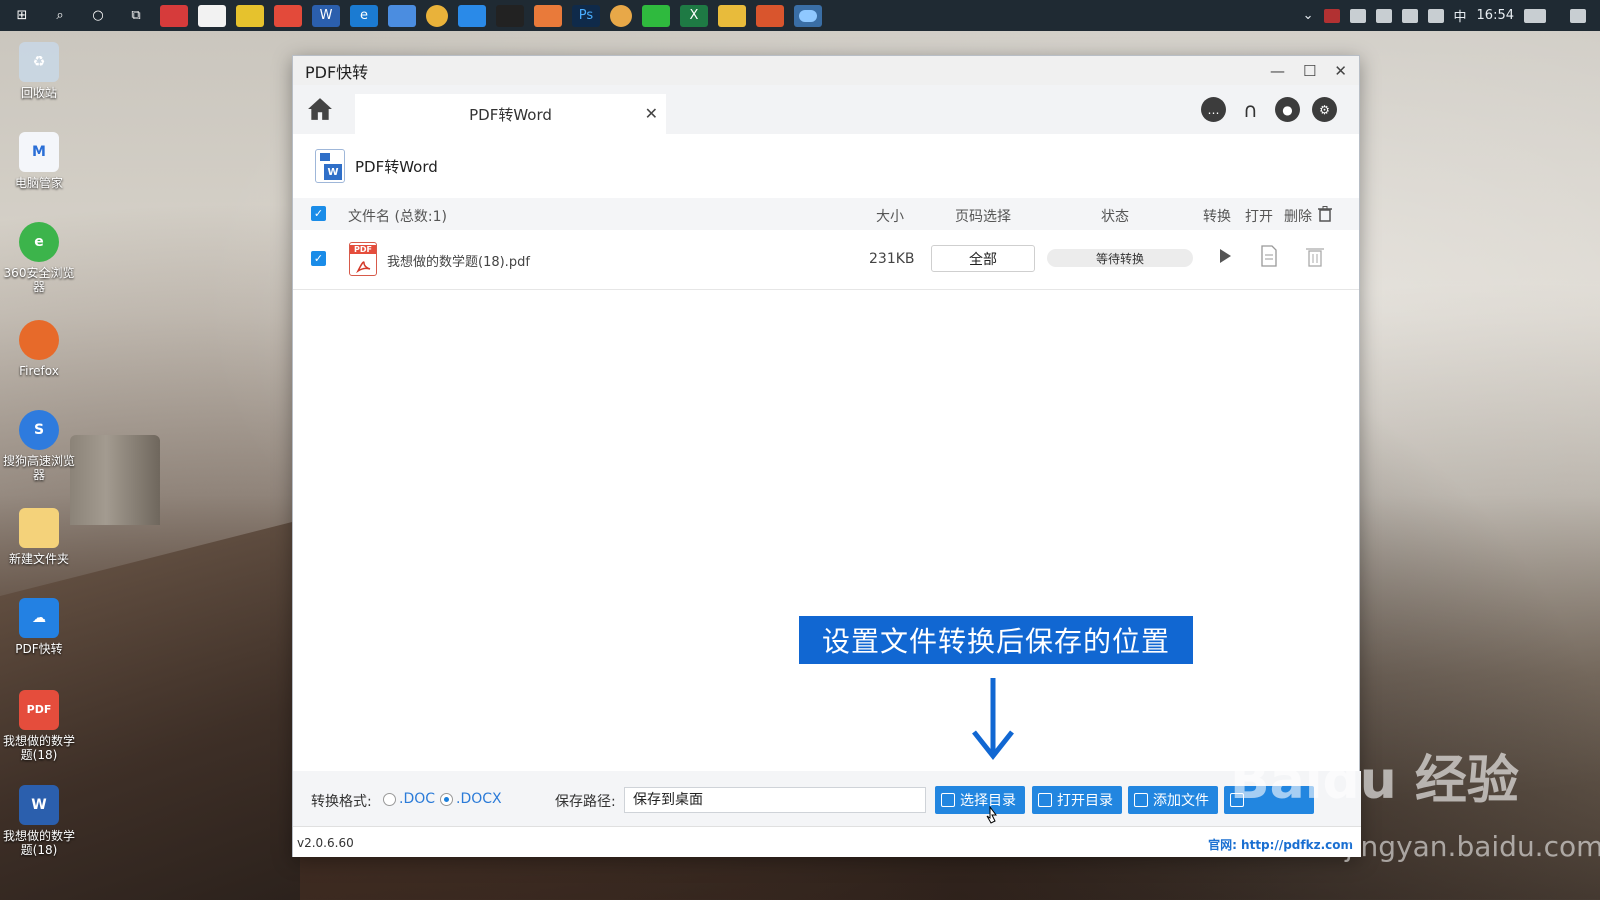 The width and height of the screenshot is (1600, 900). Describe the element at coordinates (651, 113) in the screenshot. I see `tab-close-icon: ✕` at that location.